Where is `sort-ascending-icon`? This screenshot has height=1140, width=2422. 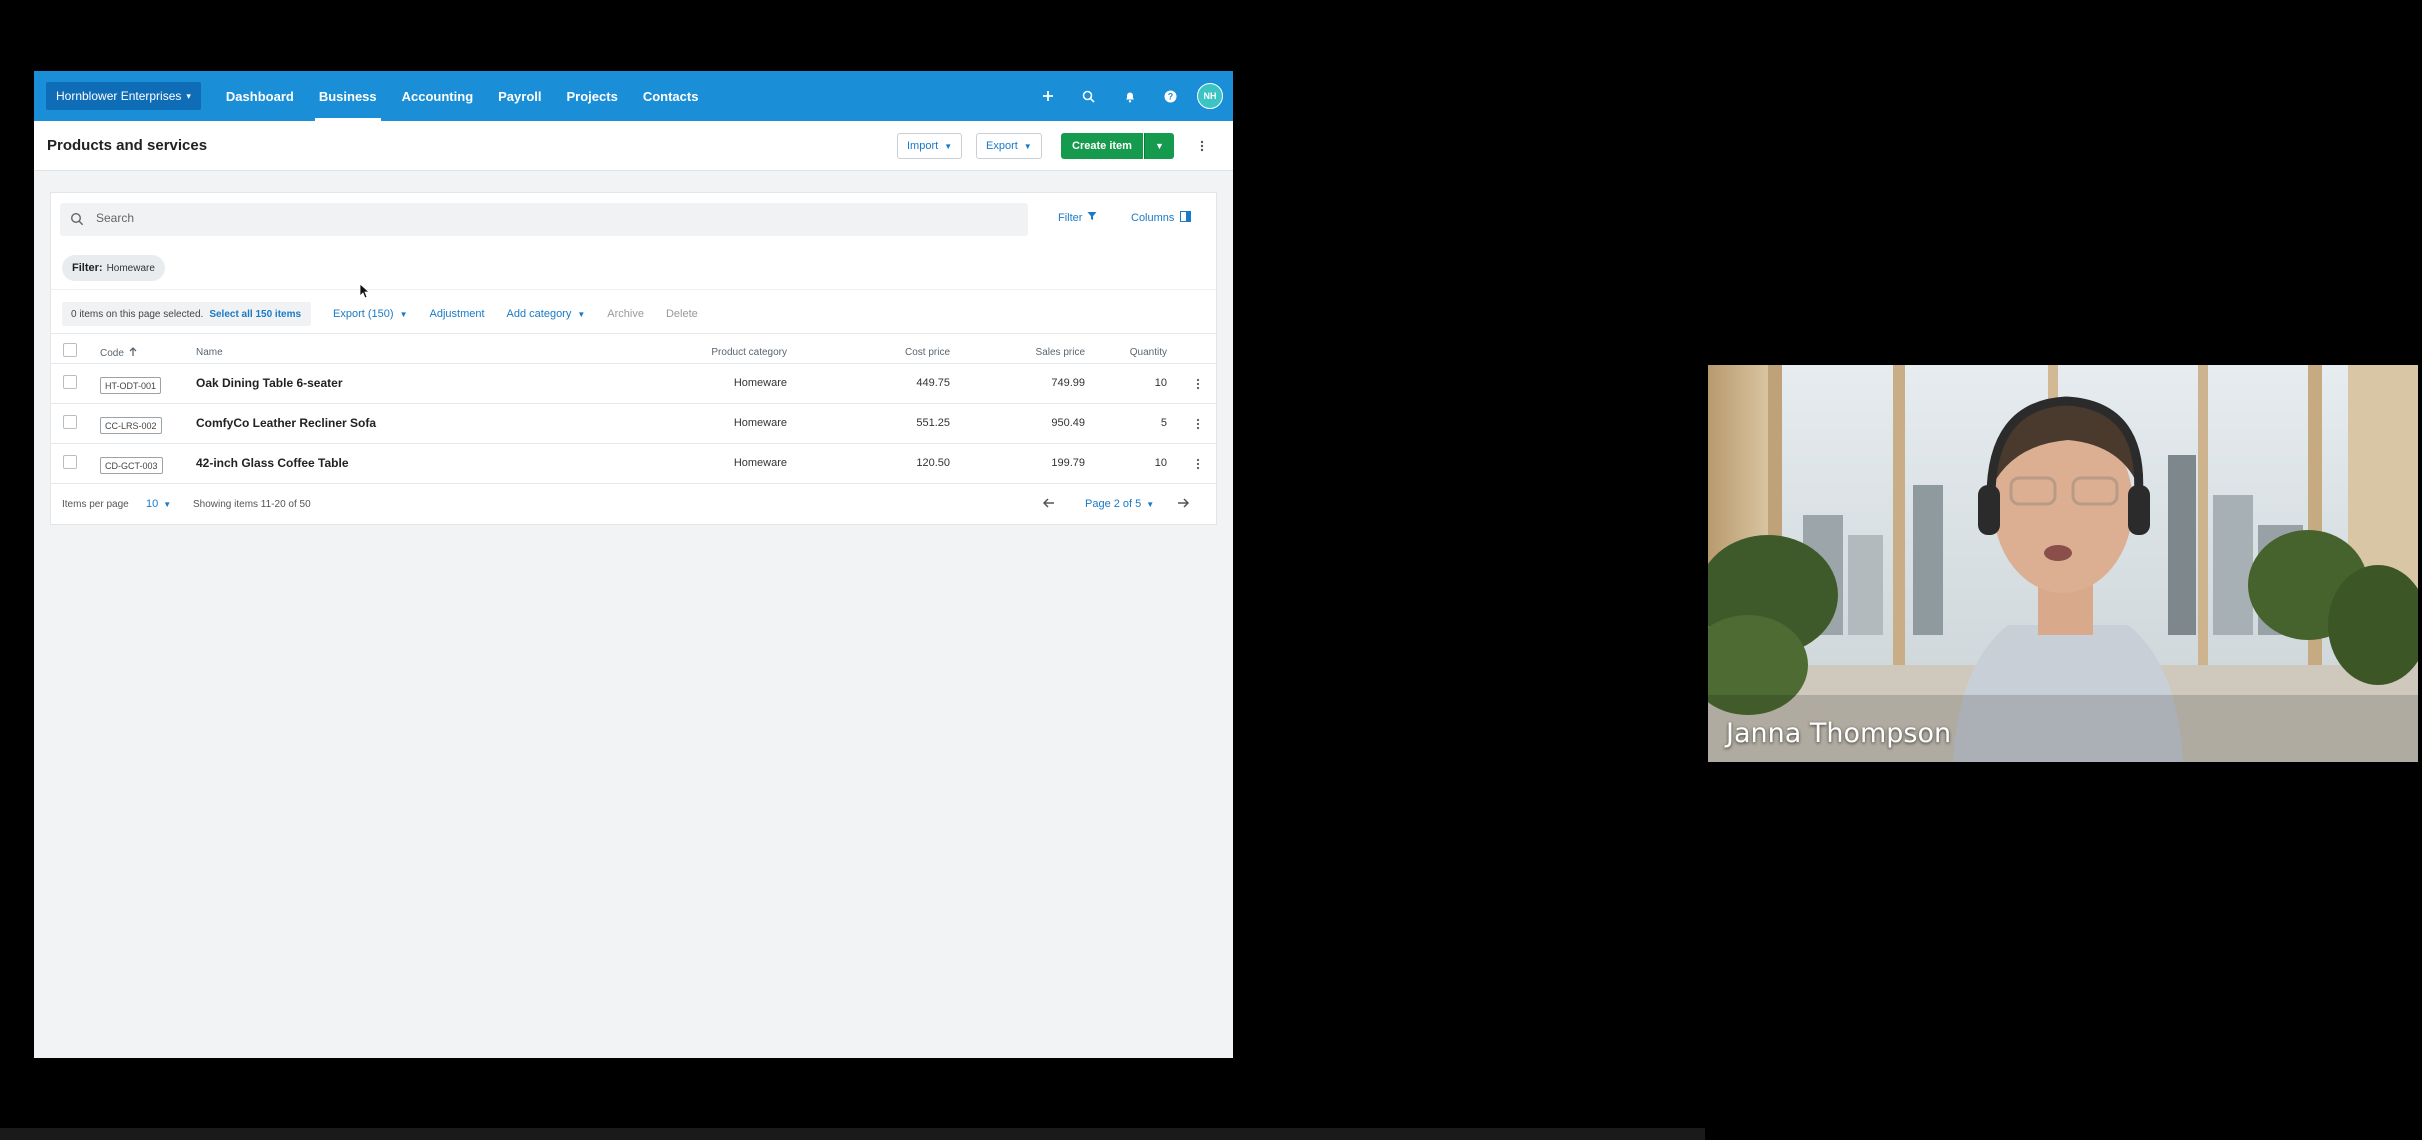 sort-ascending-icon is located at coordinates (133, 353).